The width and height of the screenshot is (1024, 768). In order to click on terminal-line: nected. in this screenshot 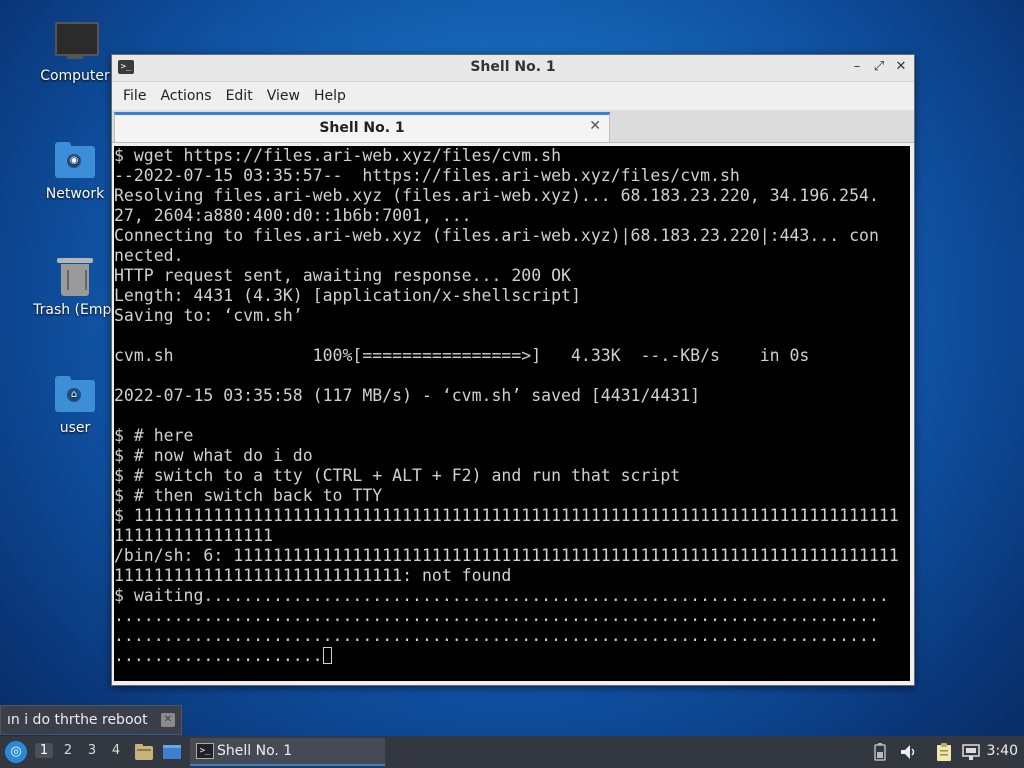, I will do `click(149, 255)`.